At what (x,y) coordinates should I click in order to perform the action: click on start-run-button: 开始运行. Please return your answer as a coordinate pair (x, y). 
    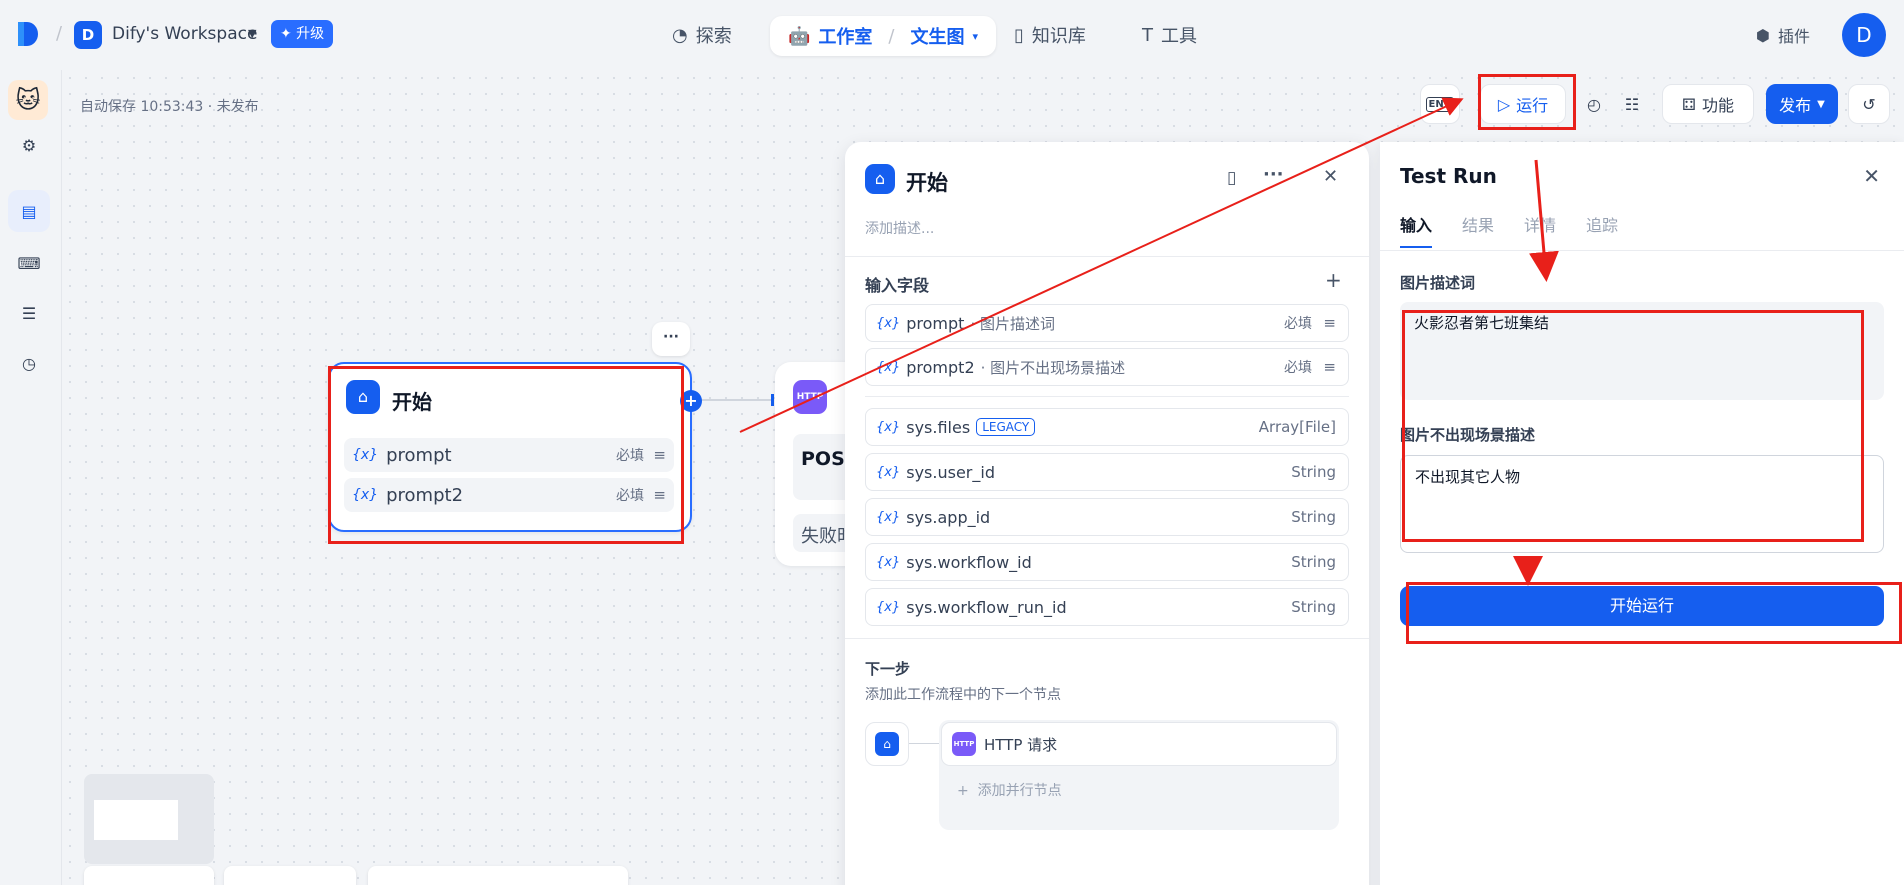
    Looking at the image, I should click on (1642, 606).